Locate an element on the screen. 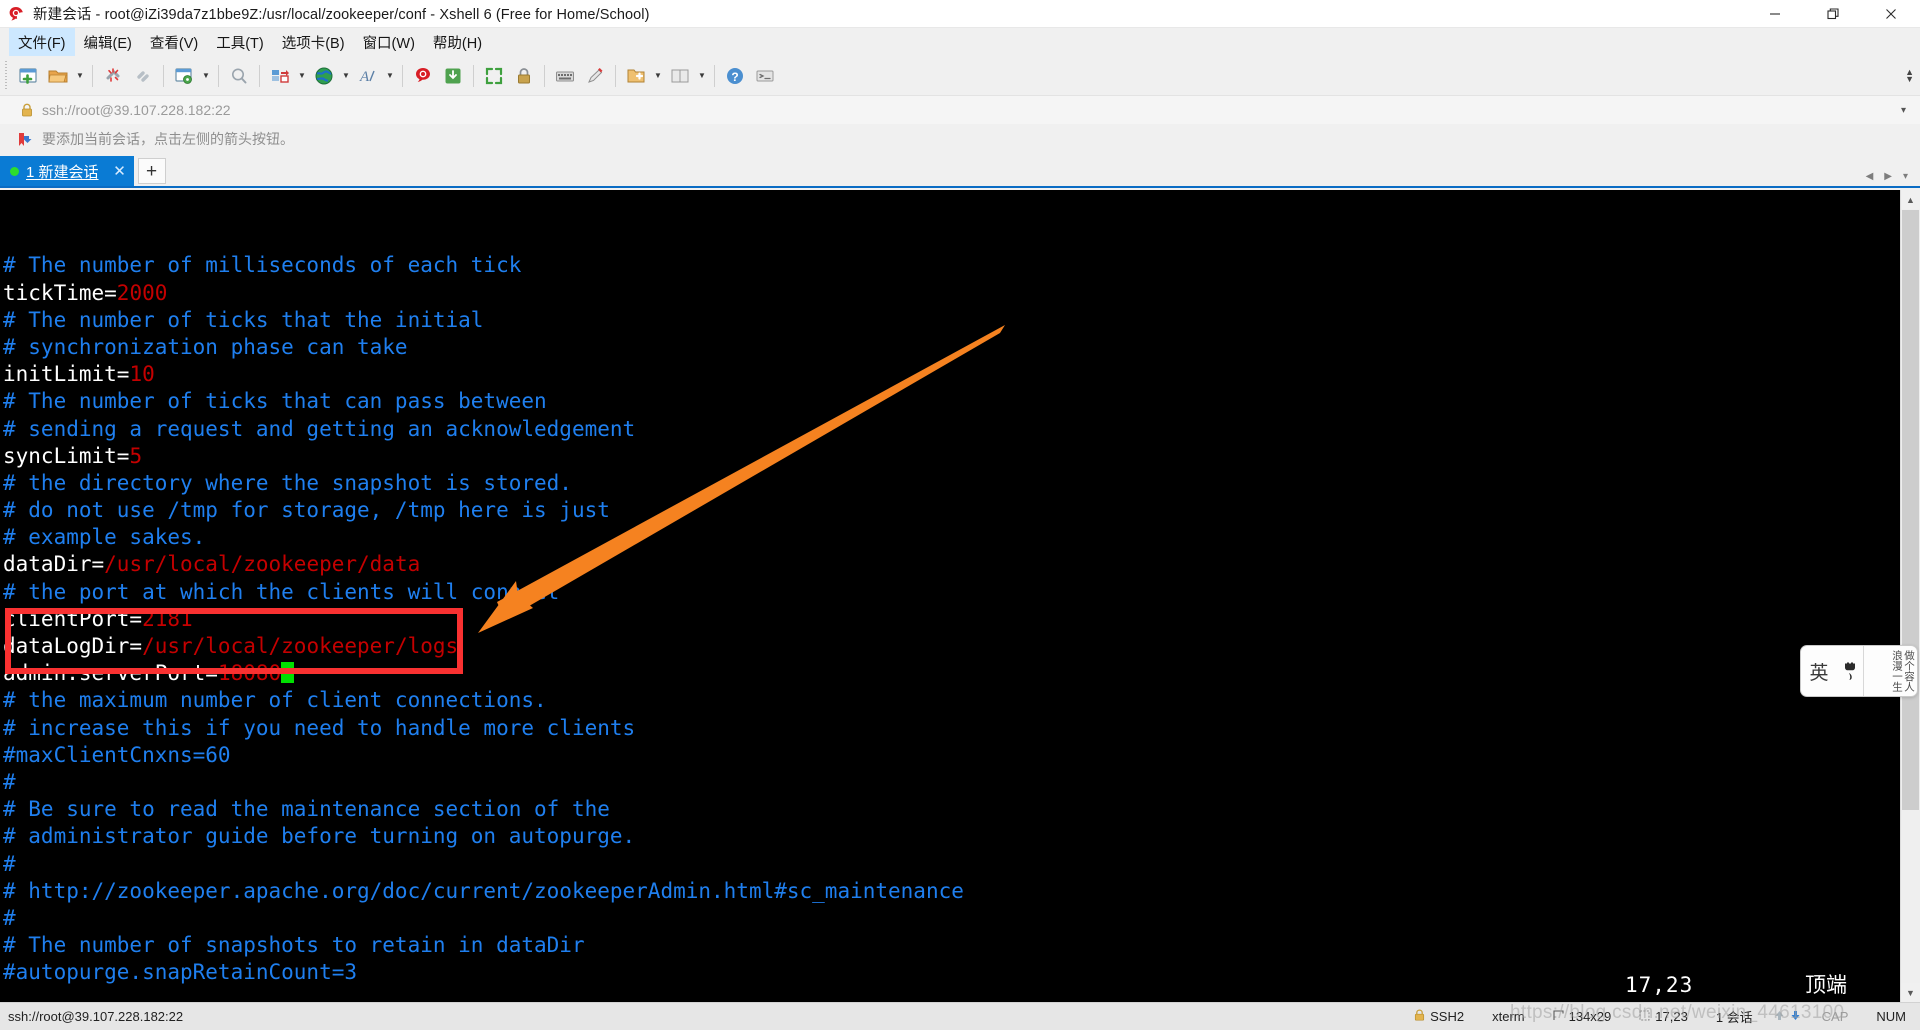 This screenshot has width=1920, height=1030. terminal-line: # is located at coordinates (951, 918).